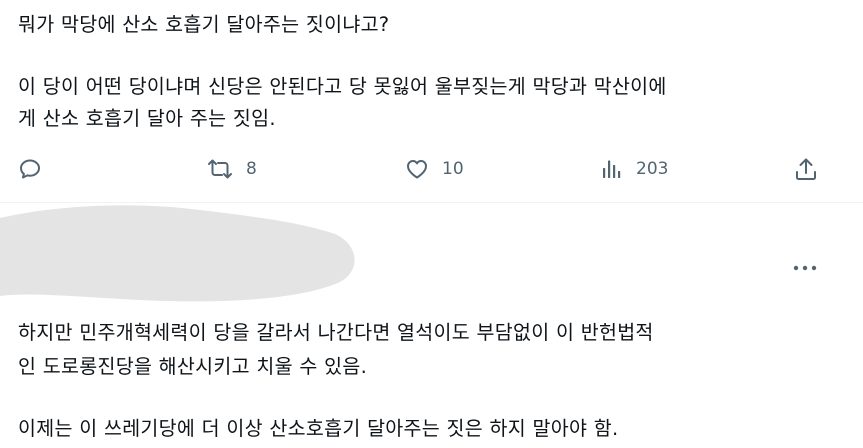 Image resolution: width=863 pixels, height=448 pixels. What do you see at coordinates (434, 169) in the screenshot?
I see `like-button: 10` at bounding box center [434, 169].